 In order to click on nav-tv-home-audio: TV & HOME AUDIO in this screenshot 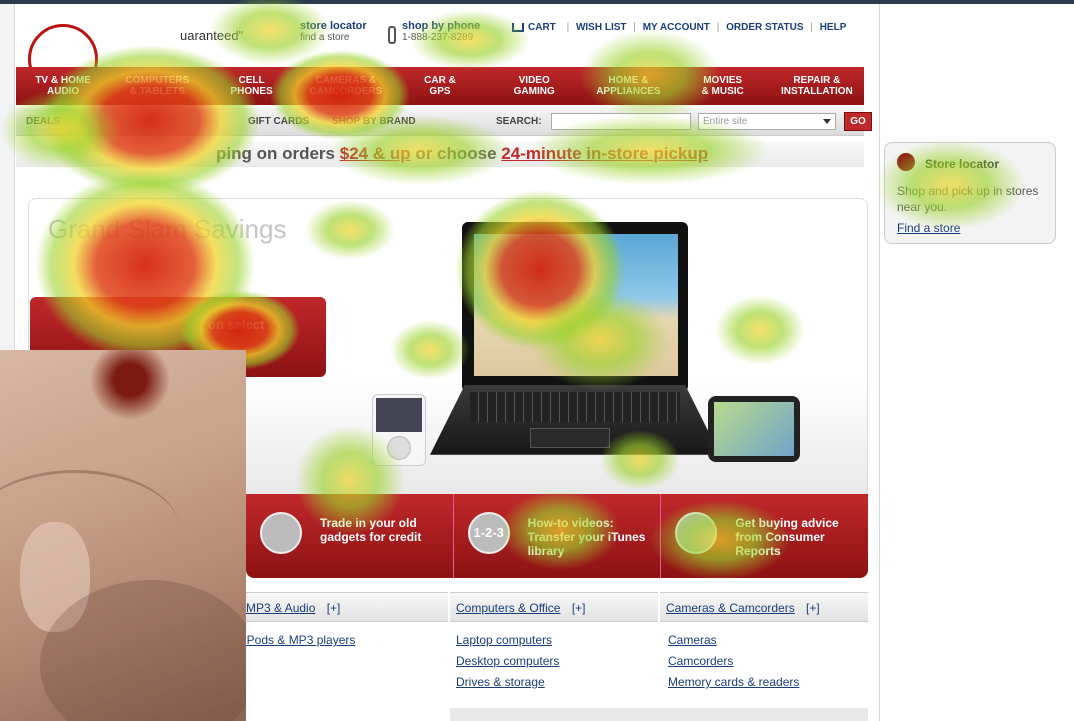, I will do `click(63, 86)`.